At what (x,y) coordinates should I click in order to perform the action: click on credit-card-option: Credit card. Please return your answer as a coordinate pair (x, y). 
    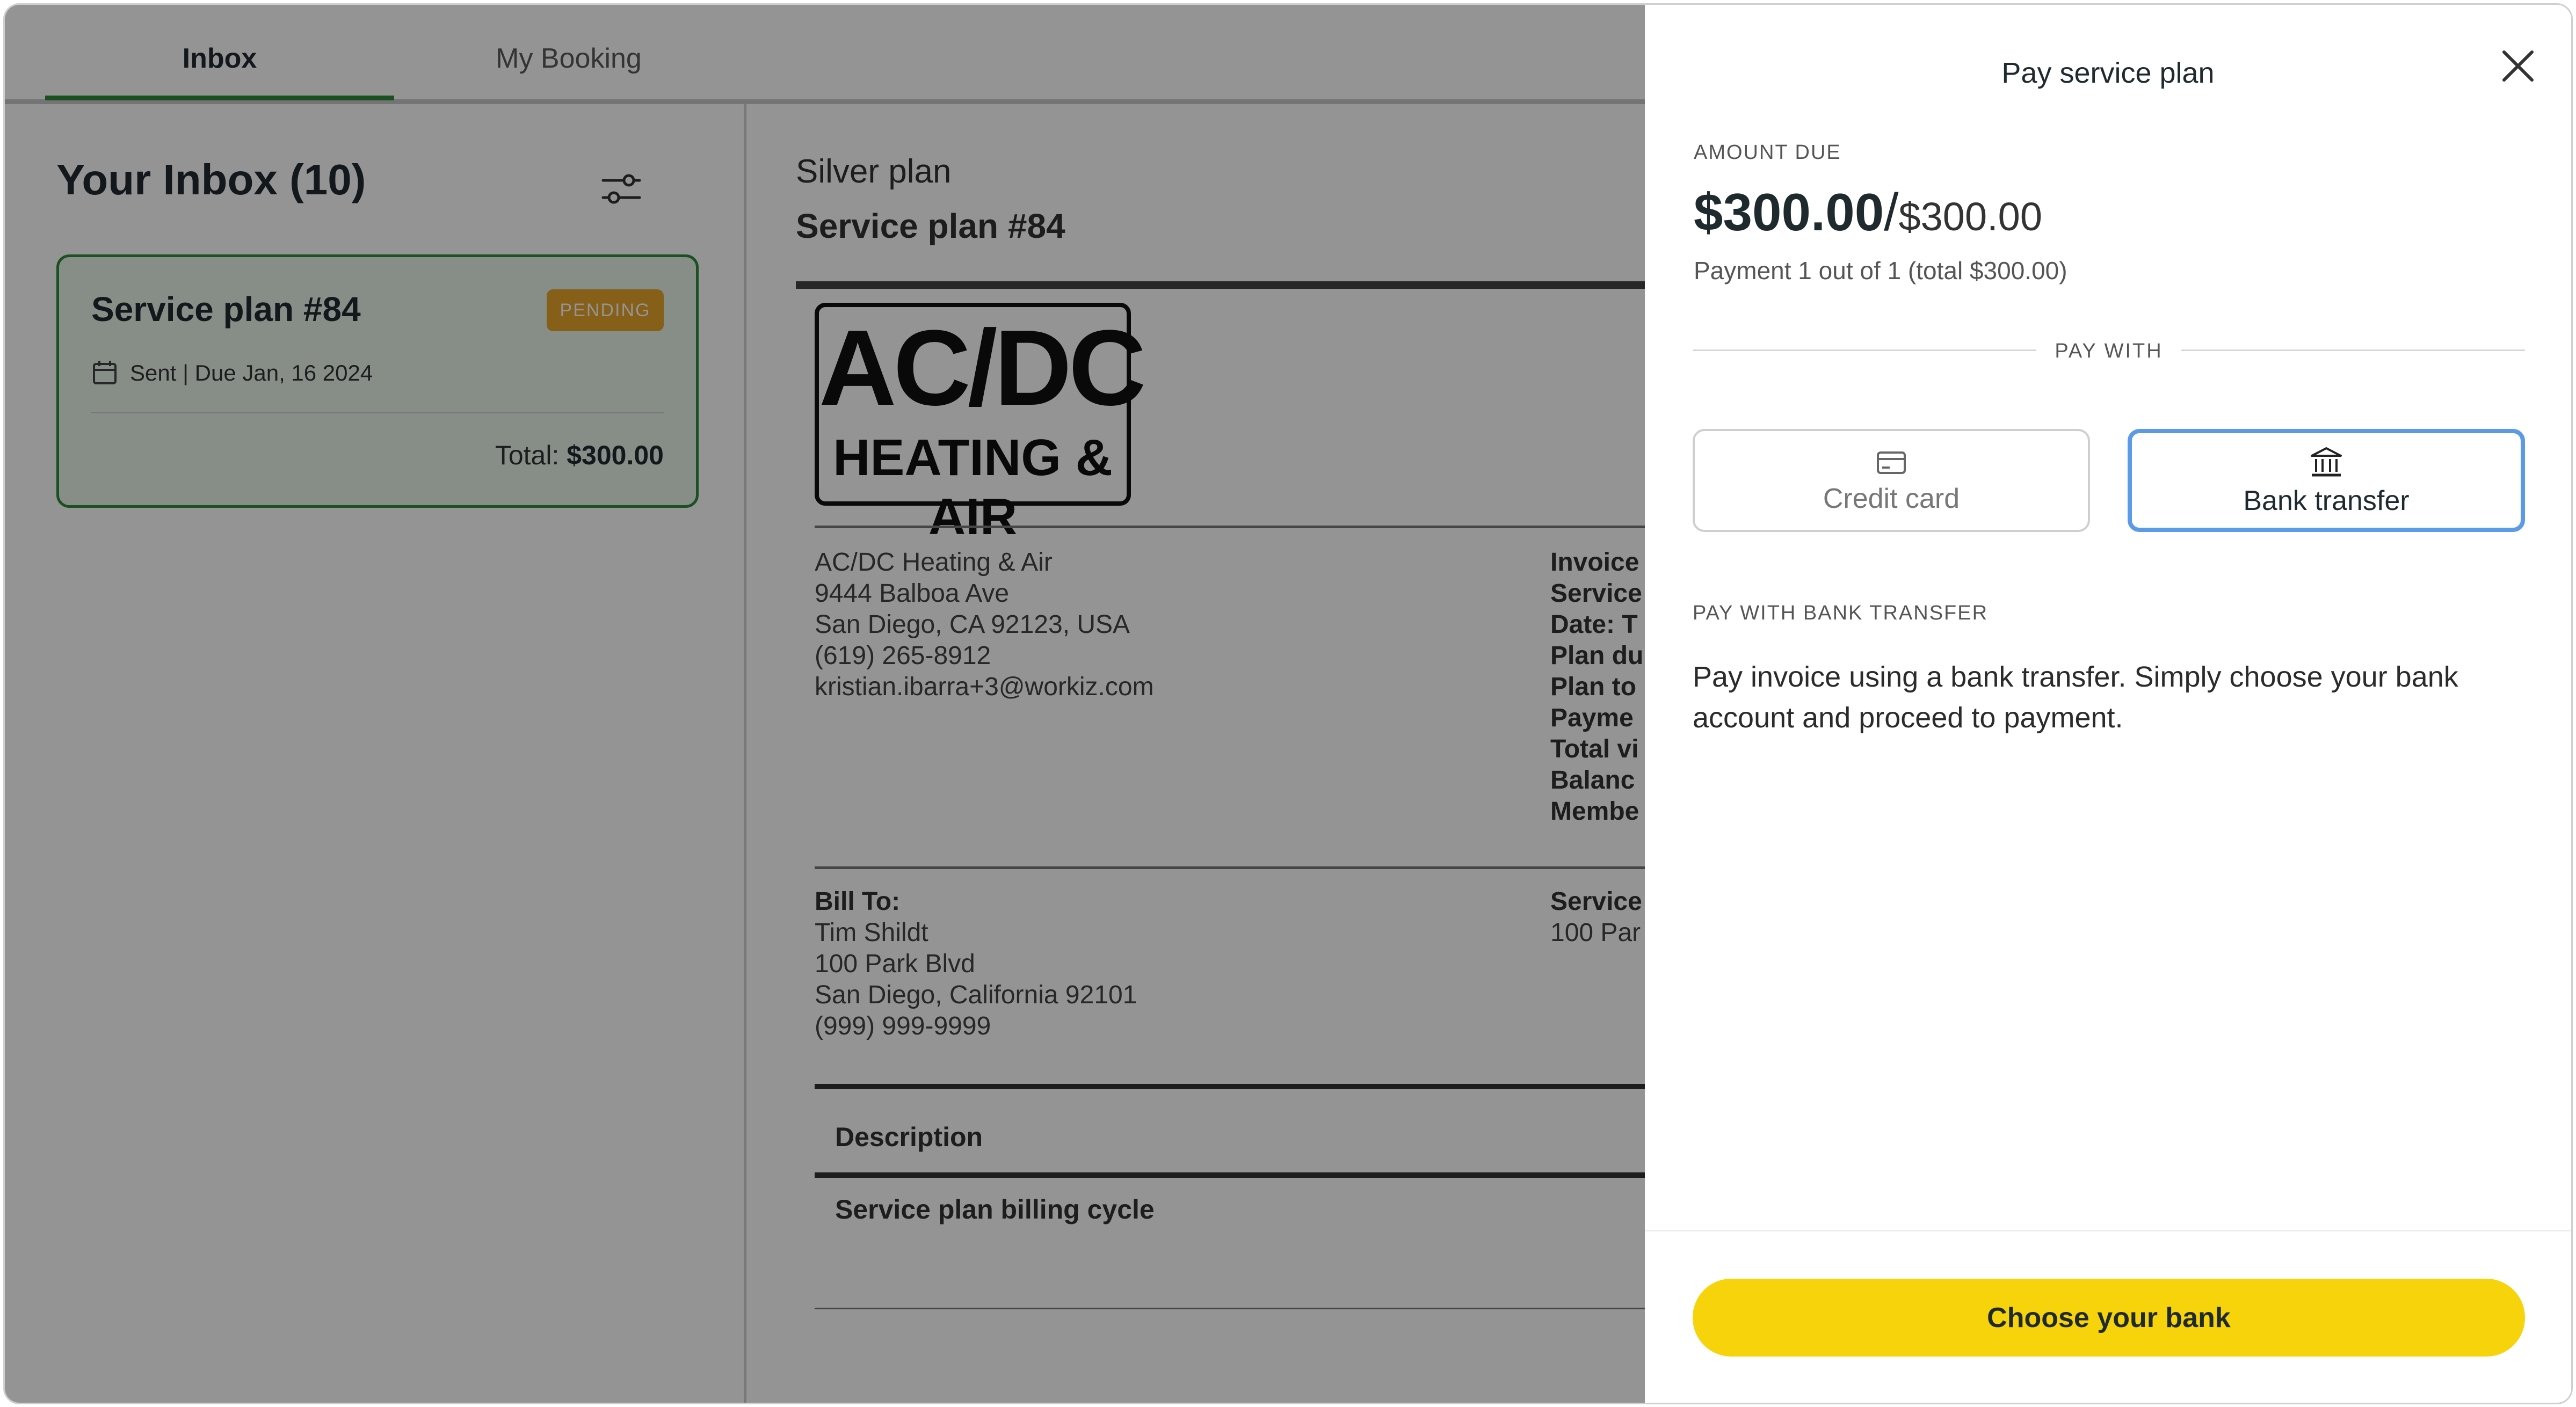
    Looking at the image, I should click on (1891, 480).